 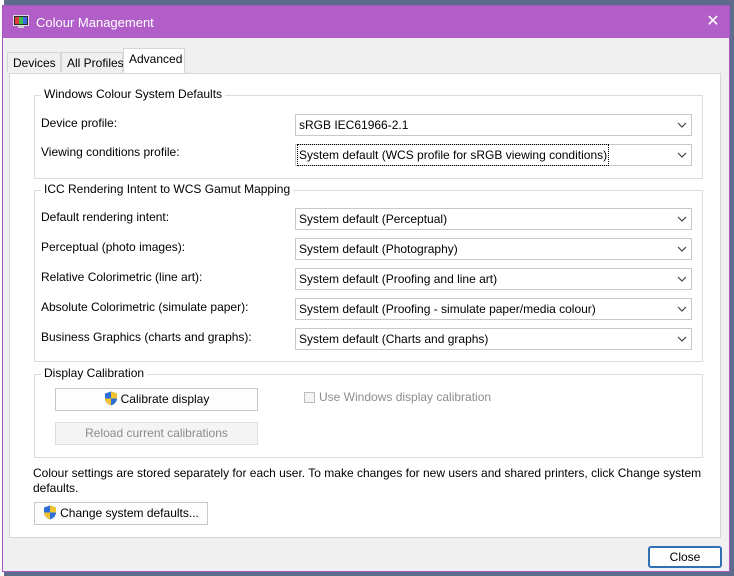 What do you see at coordinates (373, 219) in the screenshot?
I see `default-rendering-intent-value: System default (Perceptual)` at bounding box center [373, 219].